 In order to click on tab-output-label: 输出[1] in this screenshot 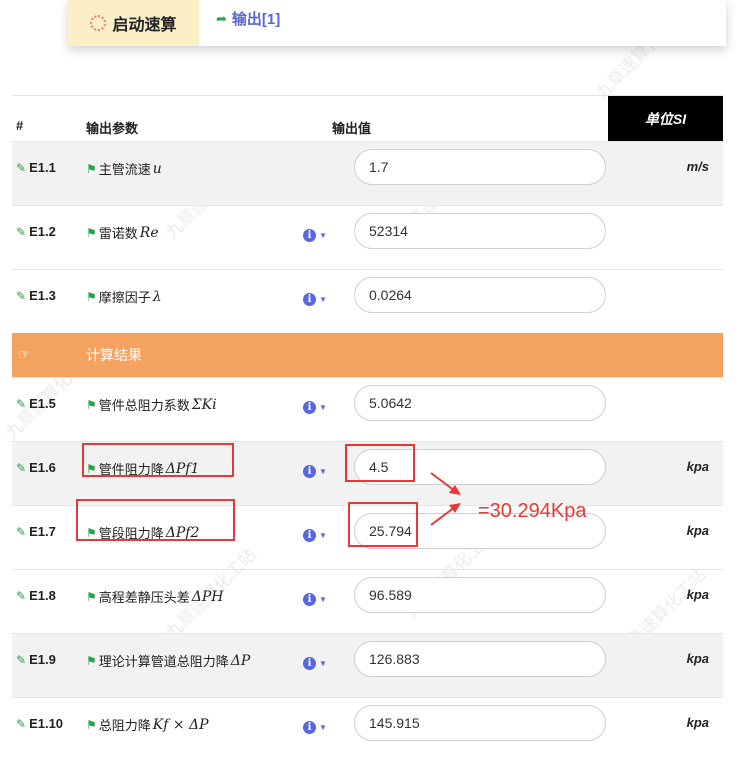, I will do `click(256, 19)`.